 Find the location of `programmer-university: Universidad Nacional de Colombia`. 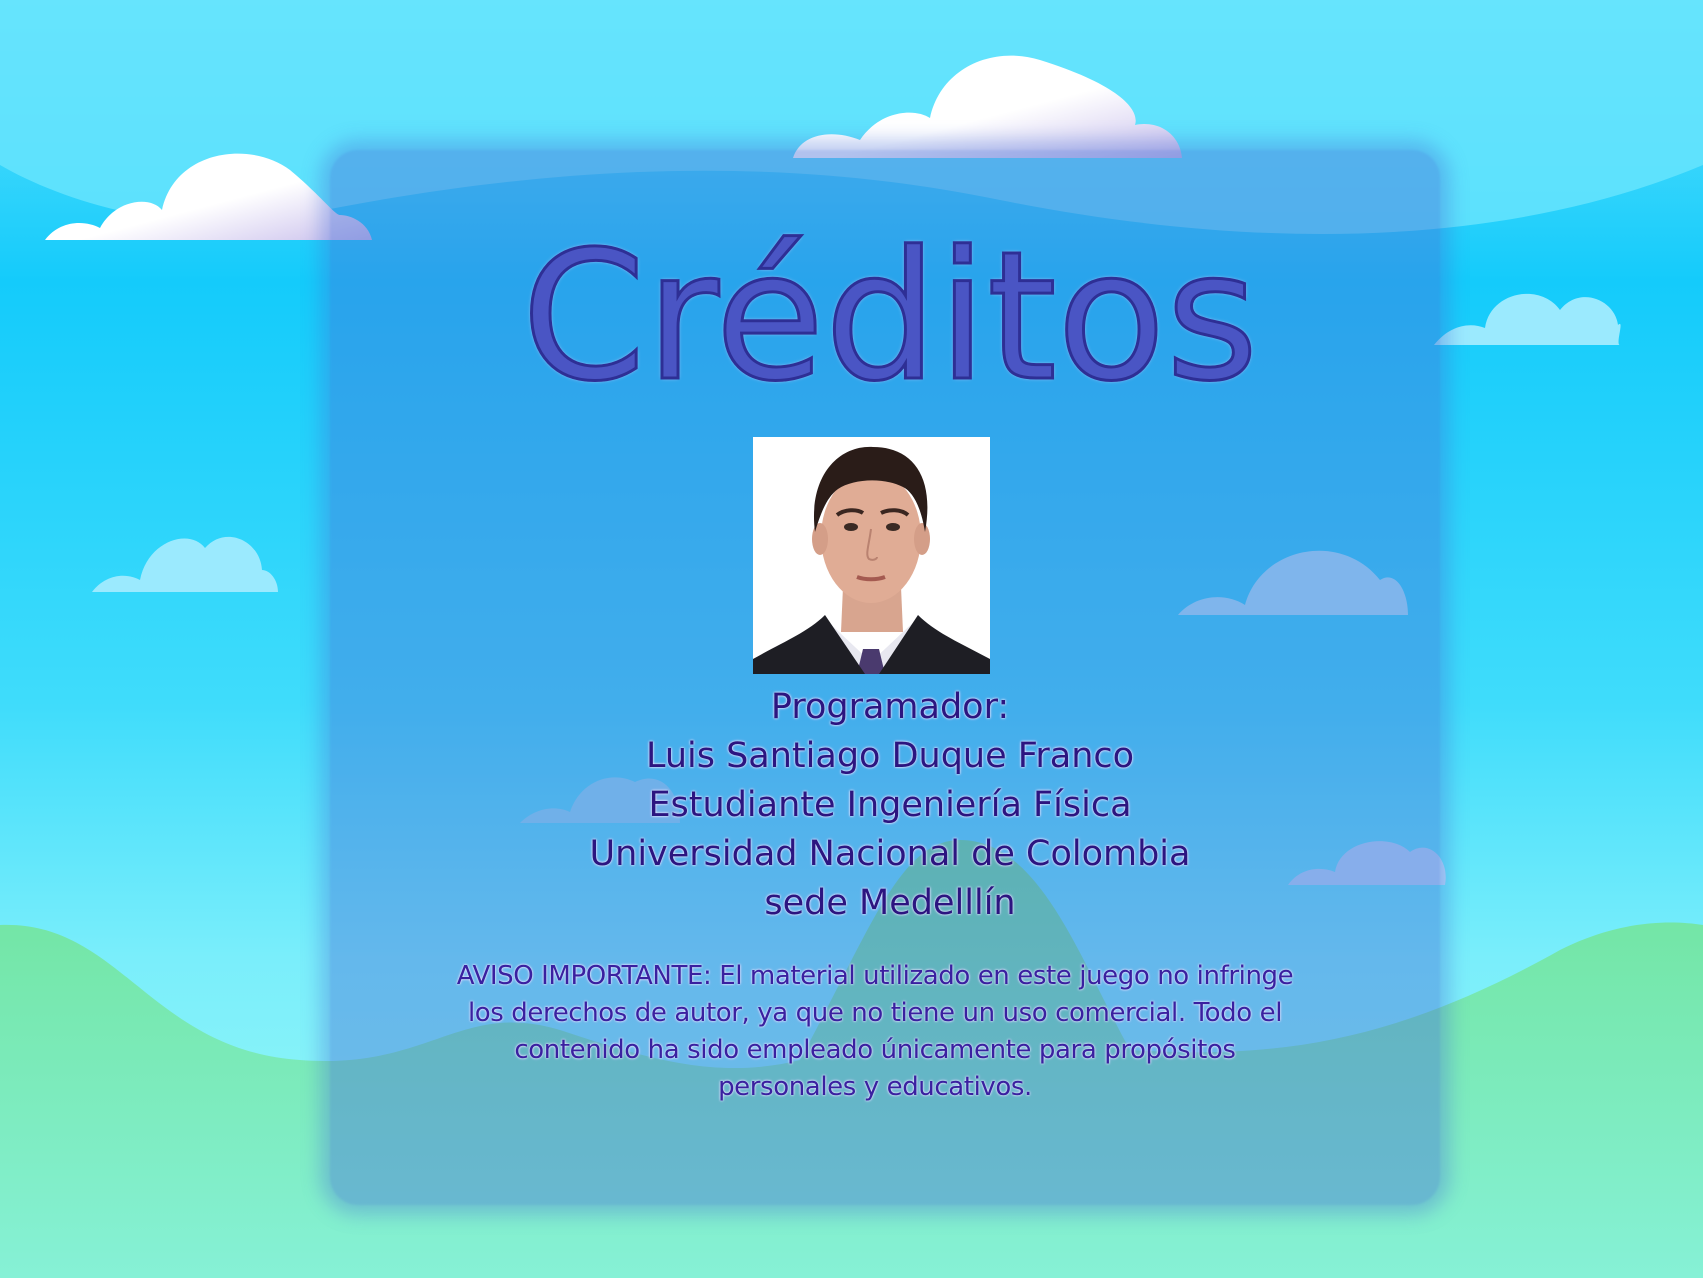

programmer-university: Universidad Nacional de Colombia is located at coordinates (890, 854).